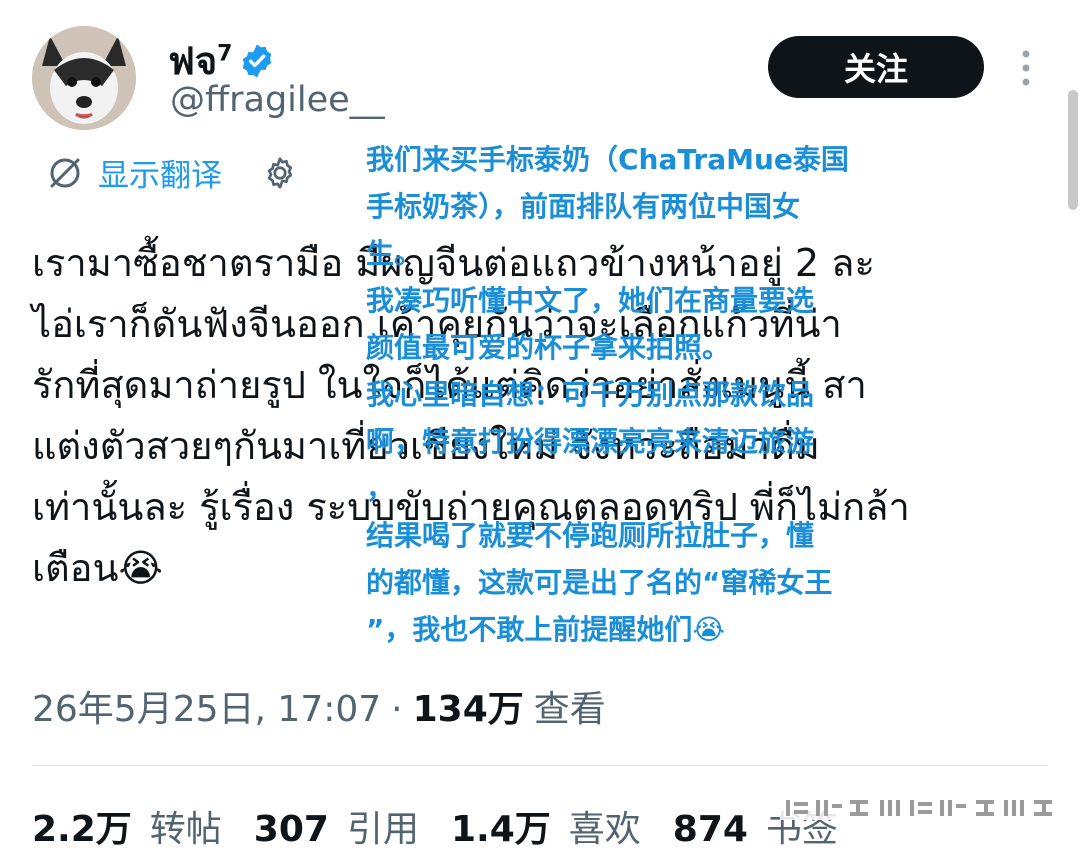 This screenshot has width=1080, height=852. I want to click on verified-badge-icon, so click(257, 60).